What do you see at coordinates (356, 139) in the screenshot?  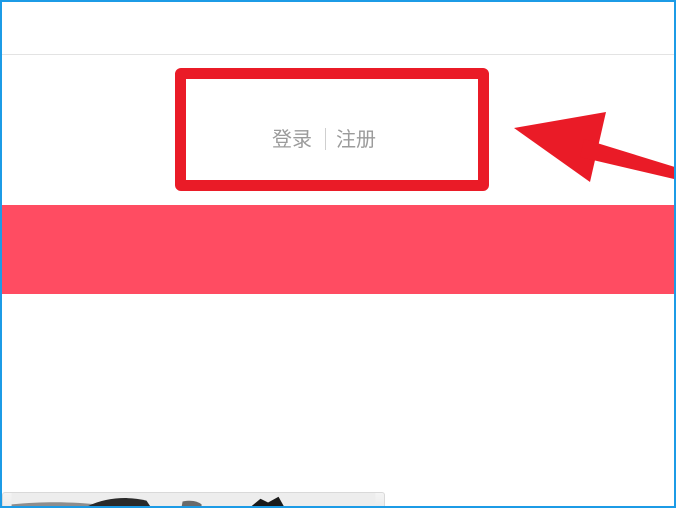 I see `register-link: 注册` at bounding box center [356, 139].